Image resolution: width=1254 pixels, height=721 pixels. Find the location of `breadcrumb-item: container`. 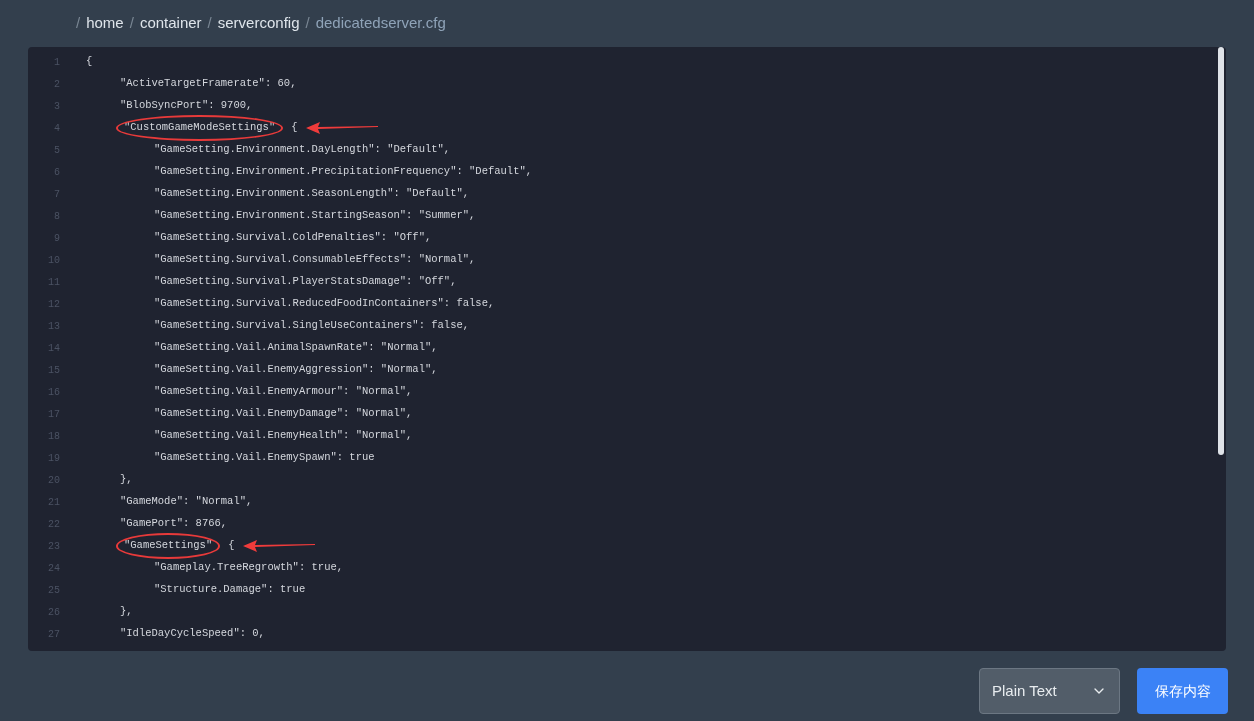

breadcrumb-item: container is located at coordinates (170, 23).